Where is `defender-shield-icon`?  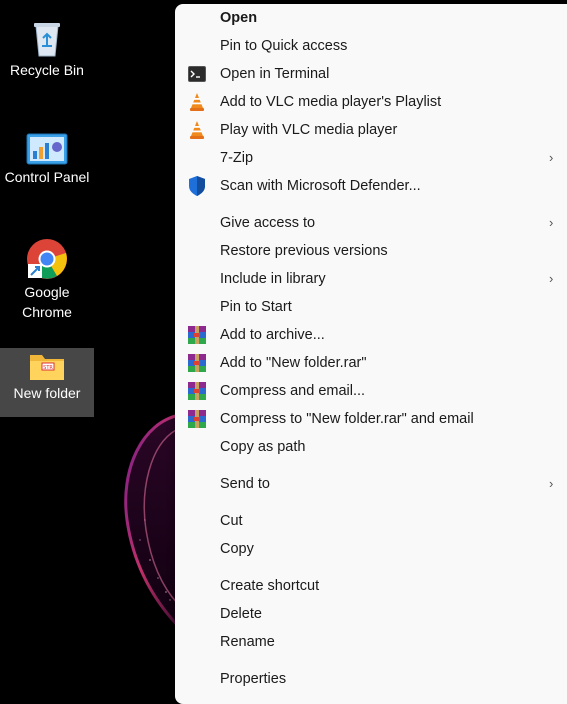
defender-shield-icon is located at coordinates (197, 186).